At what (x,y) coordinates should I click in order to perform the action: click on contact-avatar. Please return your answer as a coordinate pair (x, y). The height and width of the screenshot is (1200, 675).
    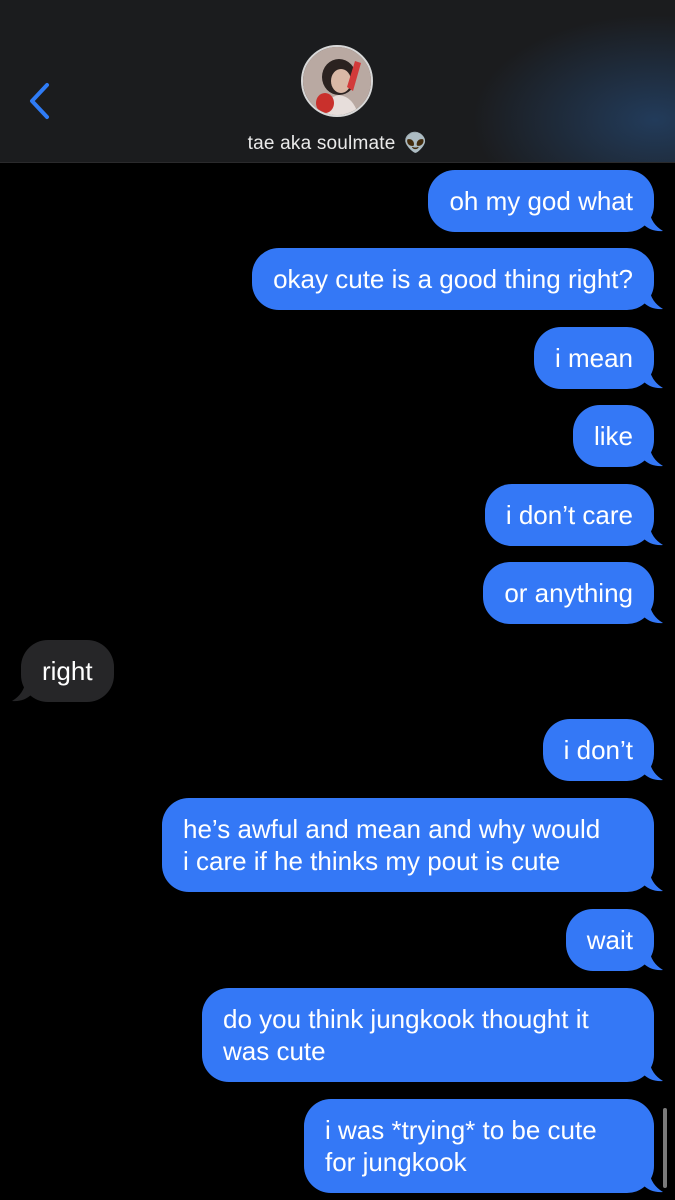
    Looking at the image, I should click on (337, 81).